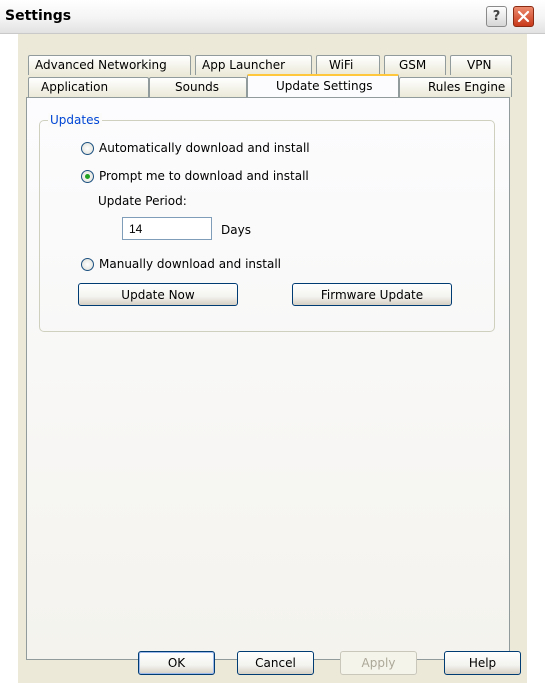 The width and height of the screenshot is (545, 683). I want to click on tab-application: Application, so click(88, 87).